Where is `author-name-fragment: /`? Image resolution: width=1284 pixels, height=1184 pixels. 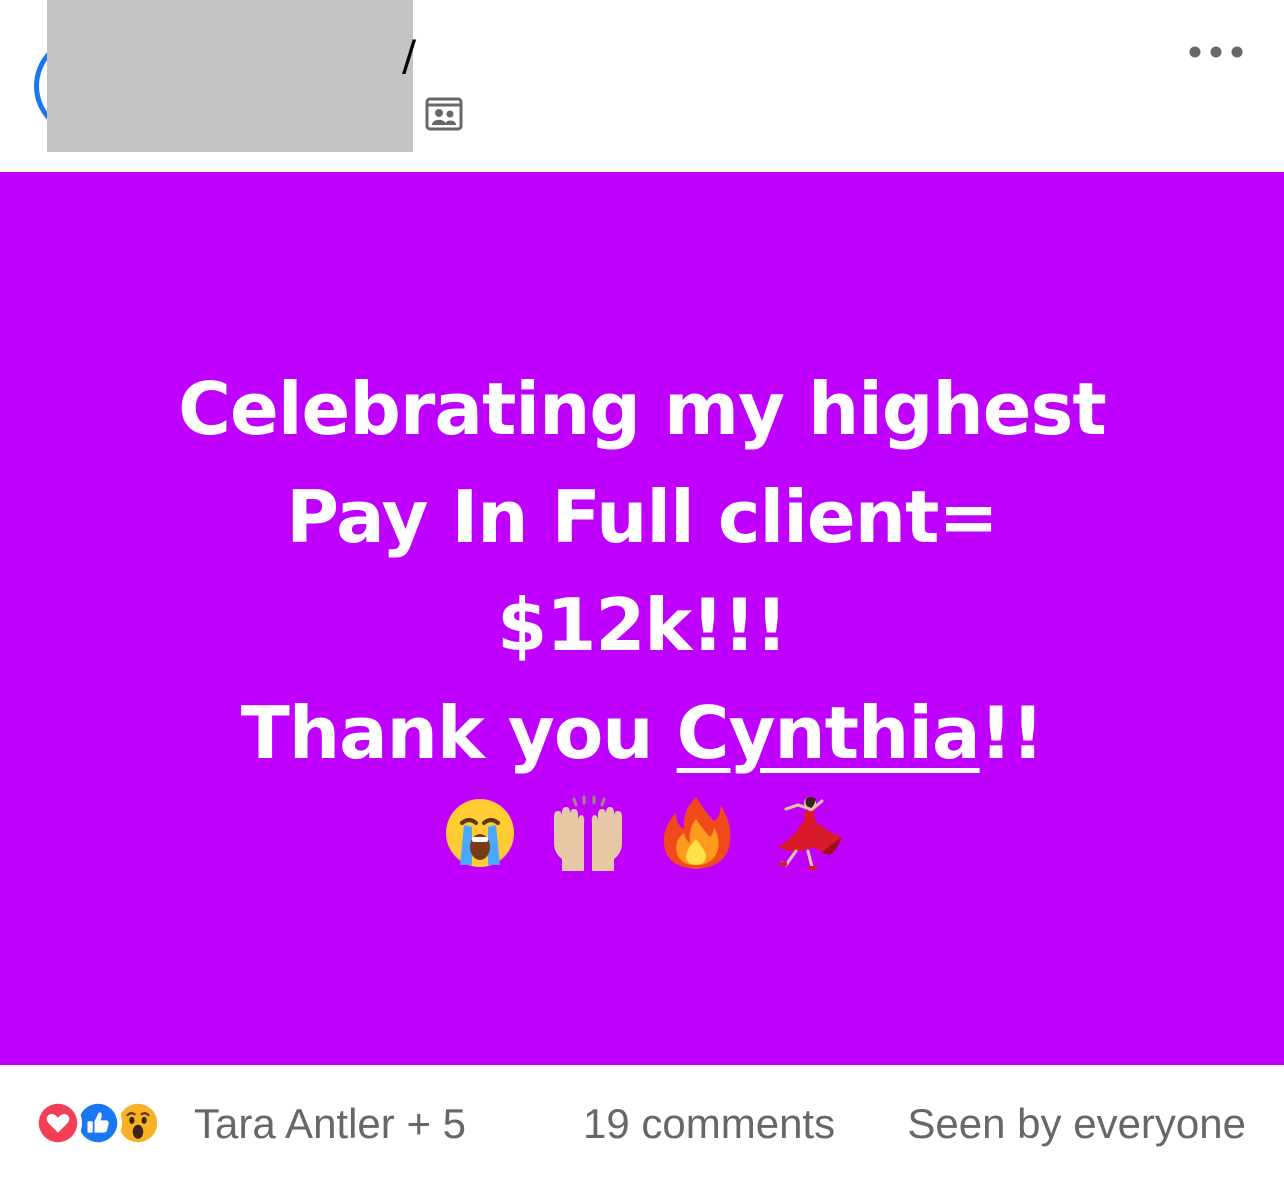 author-name-fragment: / is located at coordinates (413, 56).